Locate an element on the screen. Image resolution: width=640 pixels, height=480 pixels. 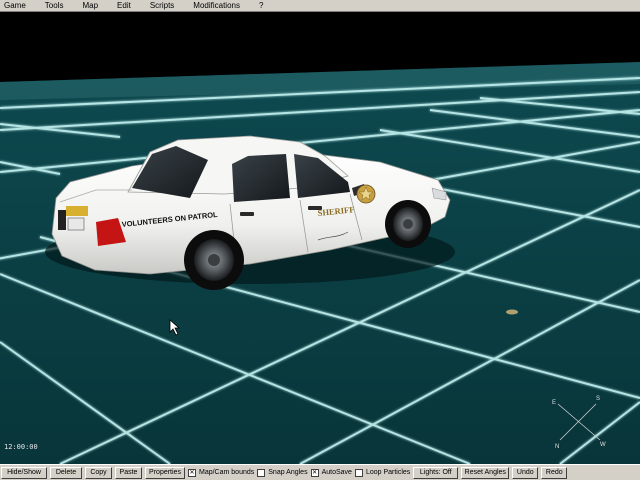
snap-angles-label: Snap Angles is located at coordinates (288, 472).